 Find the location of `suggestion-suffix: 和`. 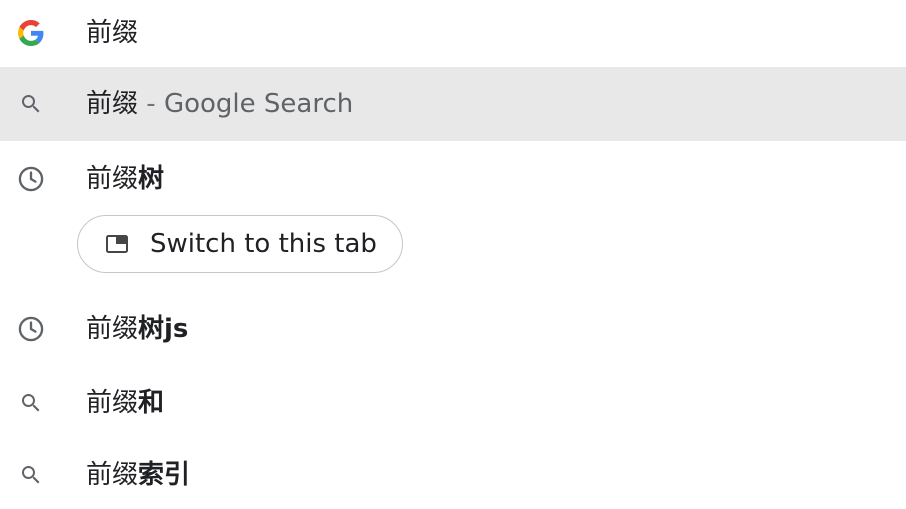

suggestion-suffix: 和 is located at coordinates (151, 403).